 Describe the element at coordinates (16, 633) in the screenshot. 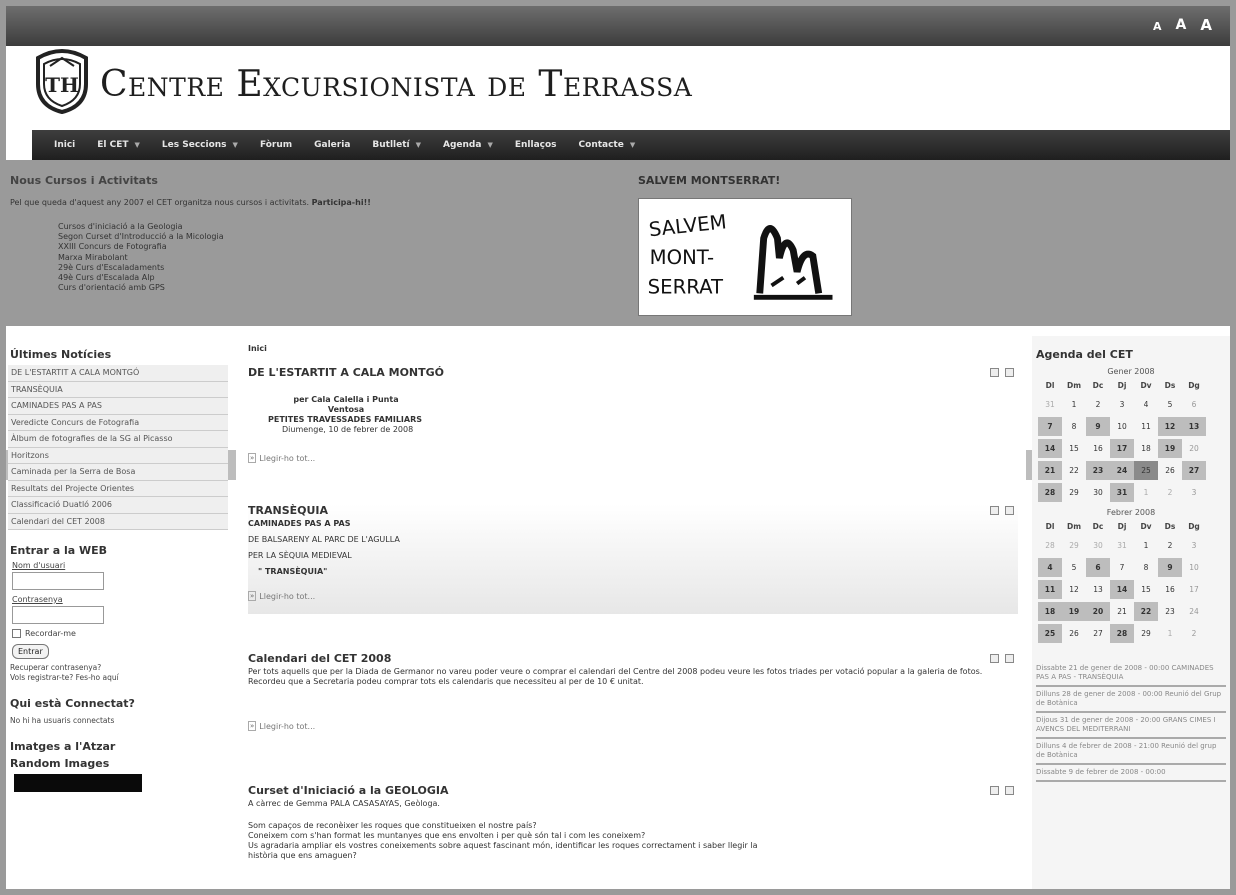

I see `remember-checkbox` at that location.